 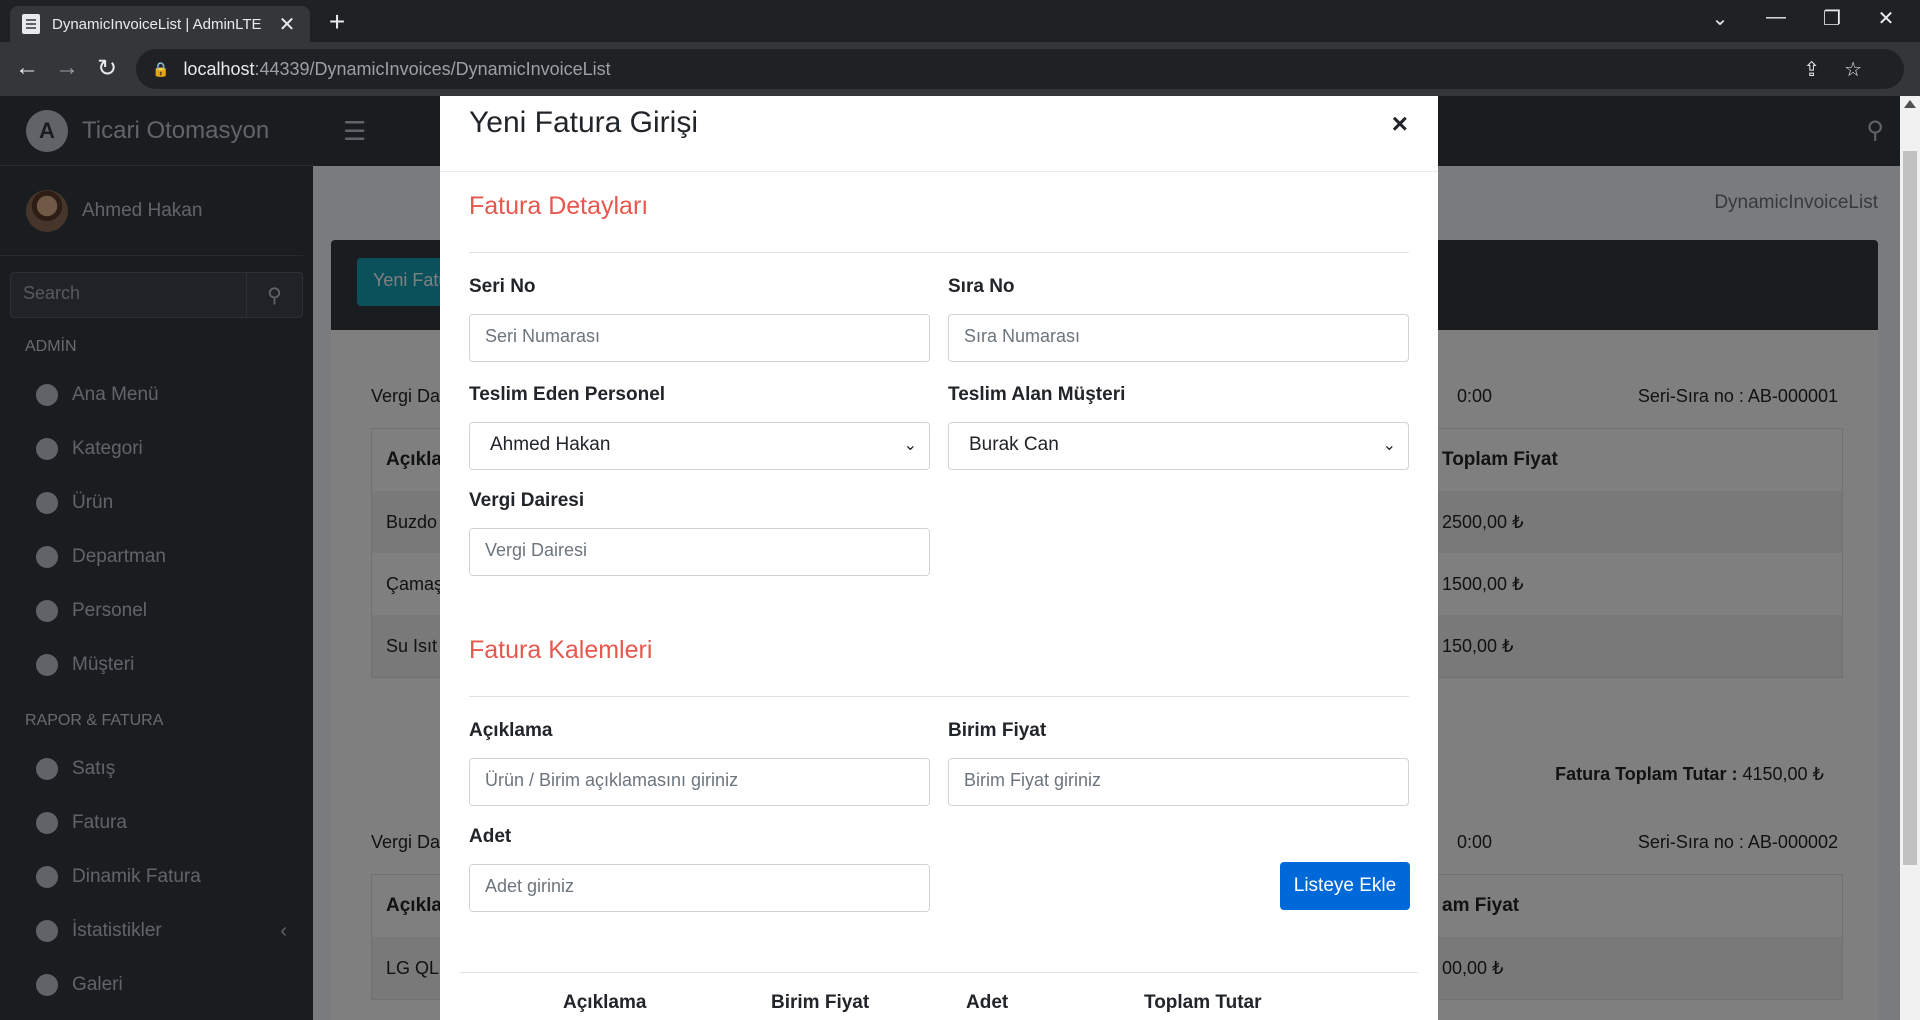 I want to click on adet-input: Adet giriniz, so click(x=699, y=888).